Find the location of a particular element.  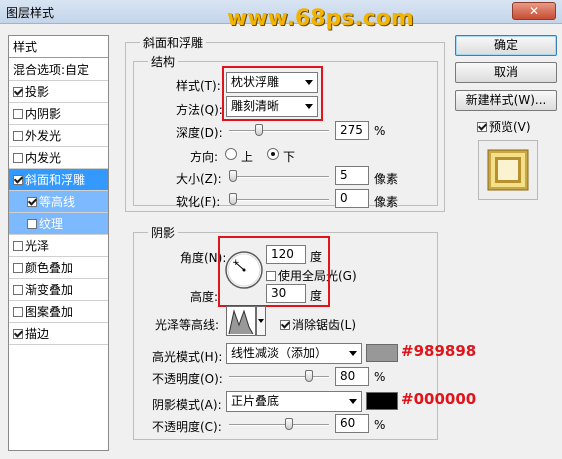

preview-swatch-icon is located at coordinates (508, 170).